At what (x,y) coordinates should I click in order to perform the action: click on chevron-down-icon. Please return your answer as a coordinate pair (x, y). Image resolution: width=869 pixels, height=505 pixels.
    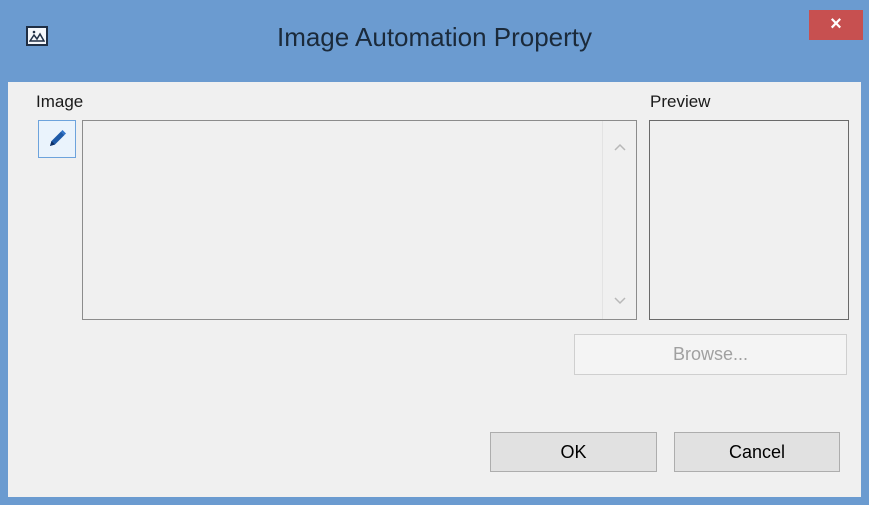
    Looking at the image, I should click on (620, 299).